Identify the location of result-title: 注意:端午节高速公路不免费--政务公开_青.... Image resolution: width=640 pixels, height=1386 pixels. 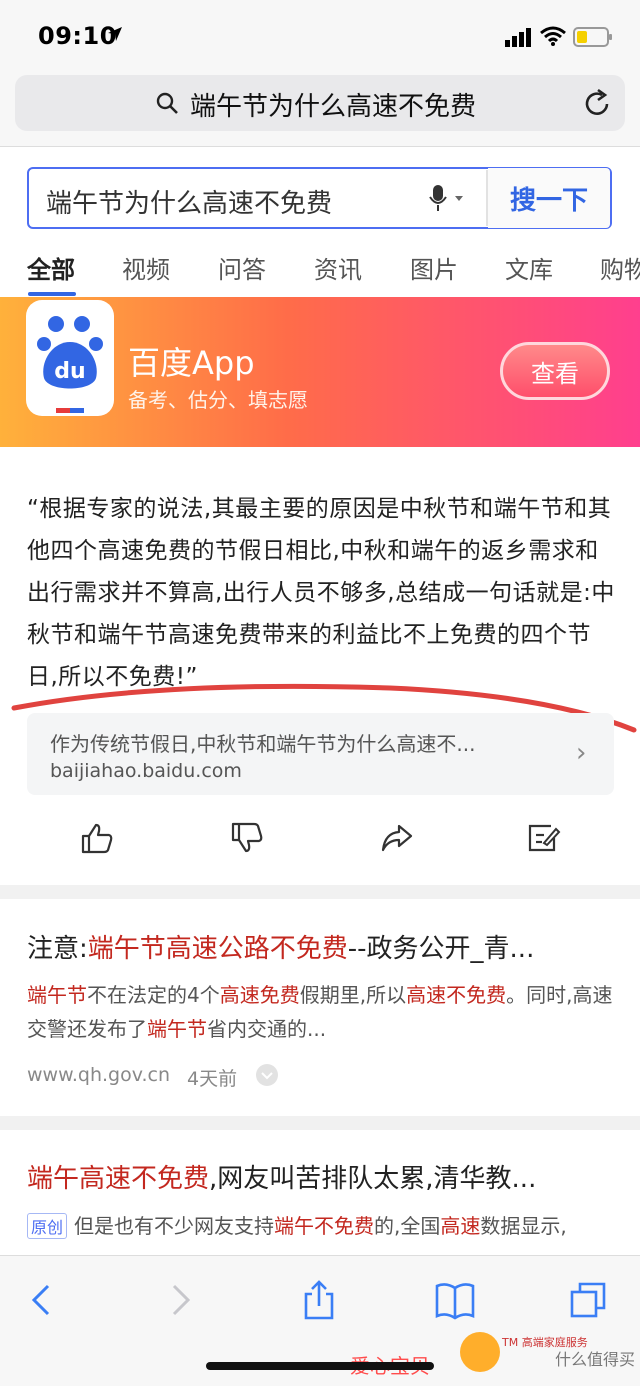
(280, 946).